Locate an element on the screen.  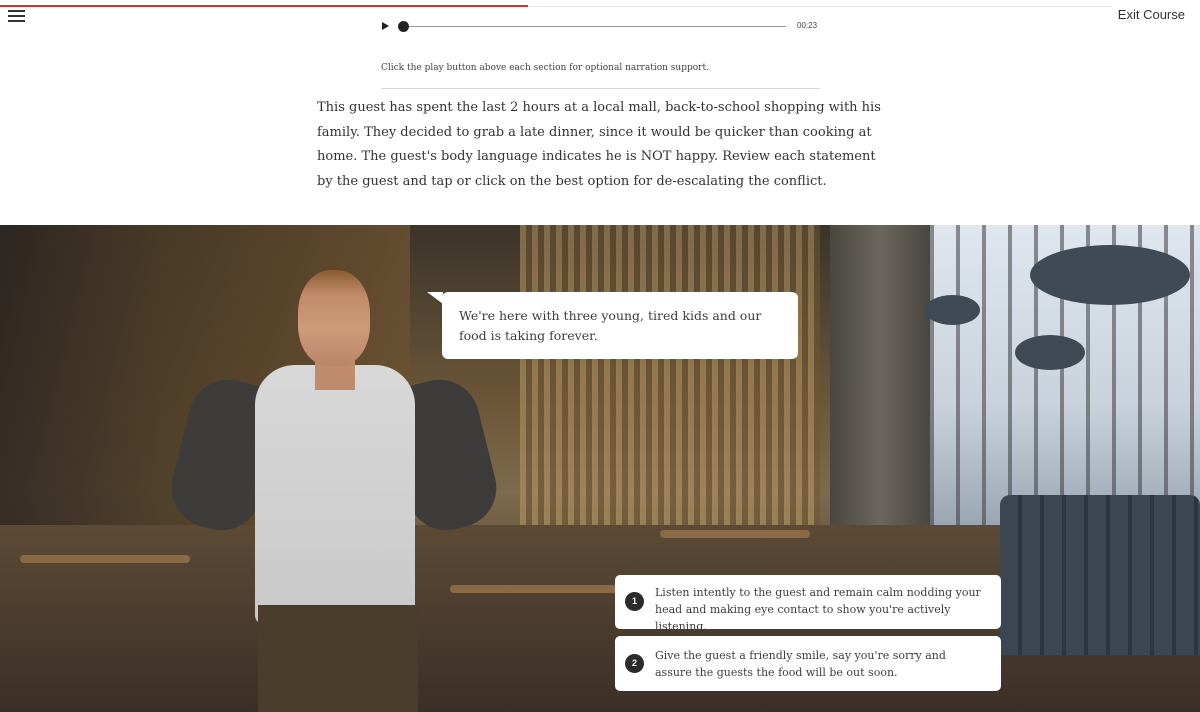
audio-scrubber-thumb is located at coordinates (403, 26).